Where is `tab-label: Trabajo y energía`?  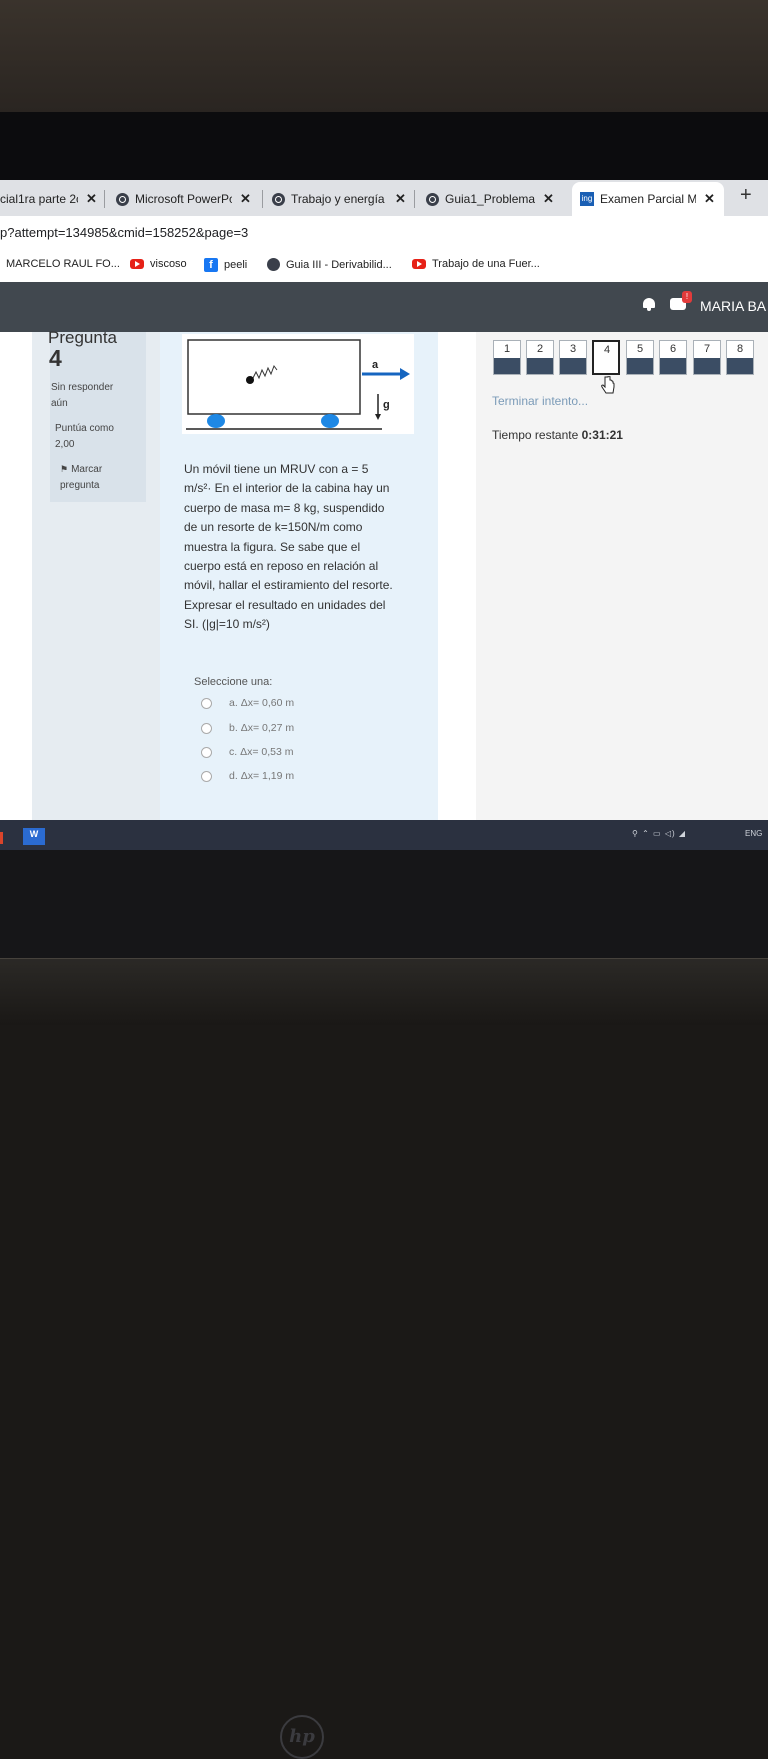 tab-label: Trabajo y energía is located at coordinates (338, 199).